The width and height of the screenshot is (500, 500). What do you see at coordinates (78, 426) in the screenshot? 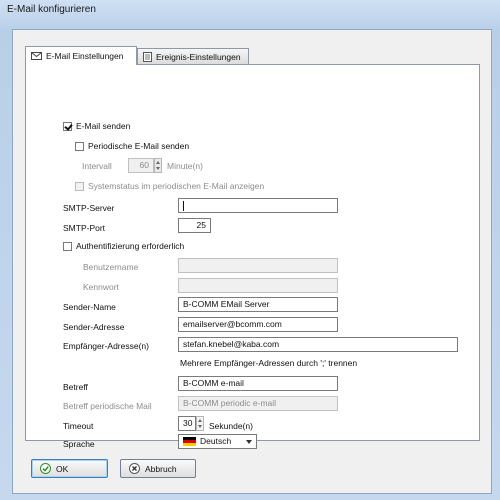
I see `timeout-label: Timeout` at bounding box center [78, 426].